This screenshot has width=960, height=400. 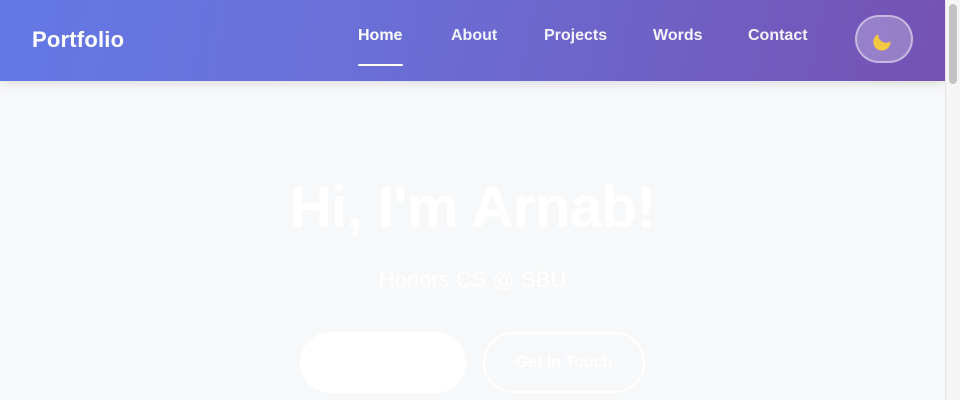 I want to click on hero-subtitle: Honors CS @ SBU, so click(x=472, y=279).